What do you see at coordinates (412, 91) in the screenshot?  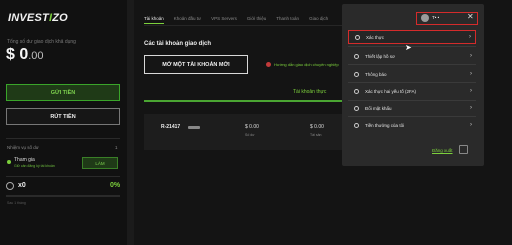 I see `menu-item-2fa: Xác thực hai yếu tố (2FA) ›` at bounding box center [412, 91].